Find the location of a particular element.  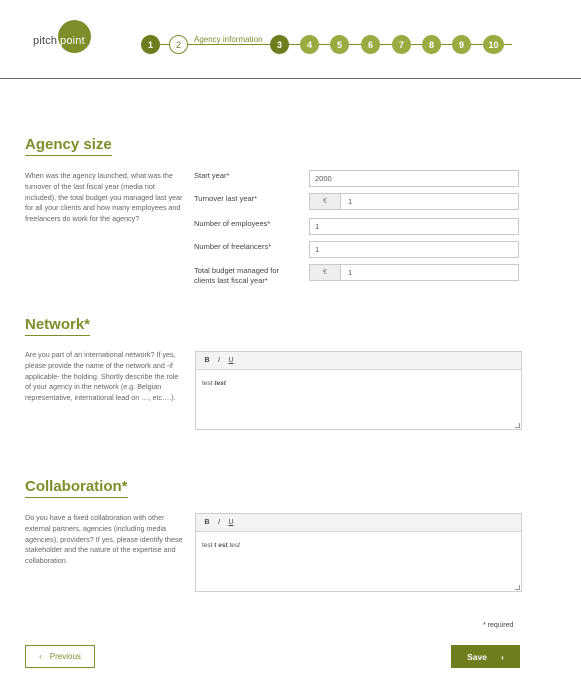

network-editor: B I U test test is located at coordinates (358, 390).